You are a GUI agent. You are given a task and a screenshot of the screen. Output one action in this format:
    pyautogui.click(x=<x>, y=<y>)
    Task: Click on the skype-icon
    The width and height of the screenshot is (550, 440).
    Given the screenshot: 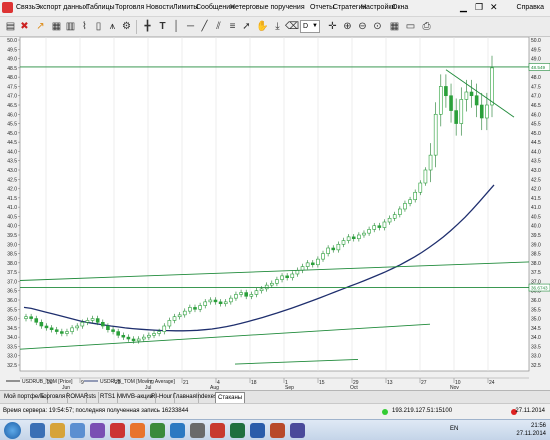 What is the action you would take?
    pyautogui.click(x=177, y=430)
    